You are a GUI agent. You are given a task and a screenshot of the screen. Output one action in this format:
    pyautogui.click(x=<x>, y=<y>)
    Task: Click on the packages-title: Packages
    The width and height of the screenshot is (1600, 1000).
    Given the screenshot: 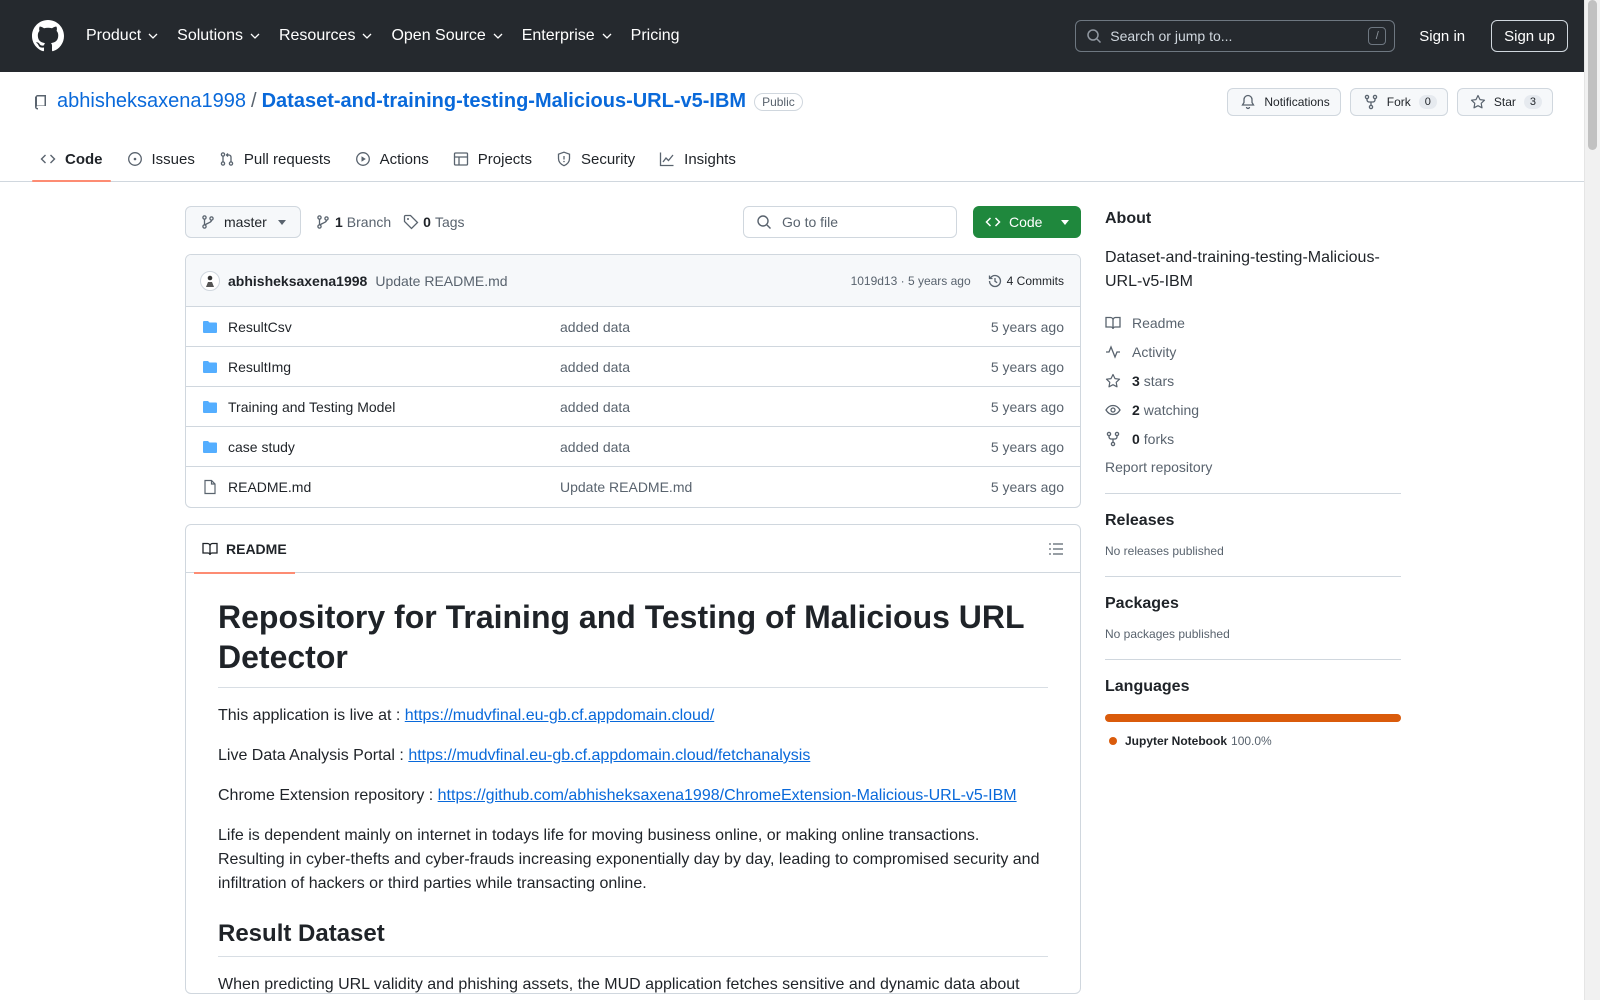 What is the action you would take?
    pyautogui.click(x=1253, y=604)
    